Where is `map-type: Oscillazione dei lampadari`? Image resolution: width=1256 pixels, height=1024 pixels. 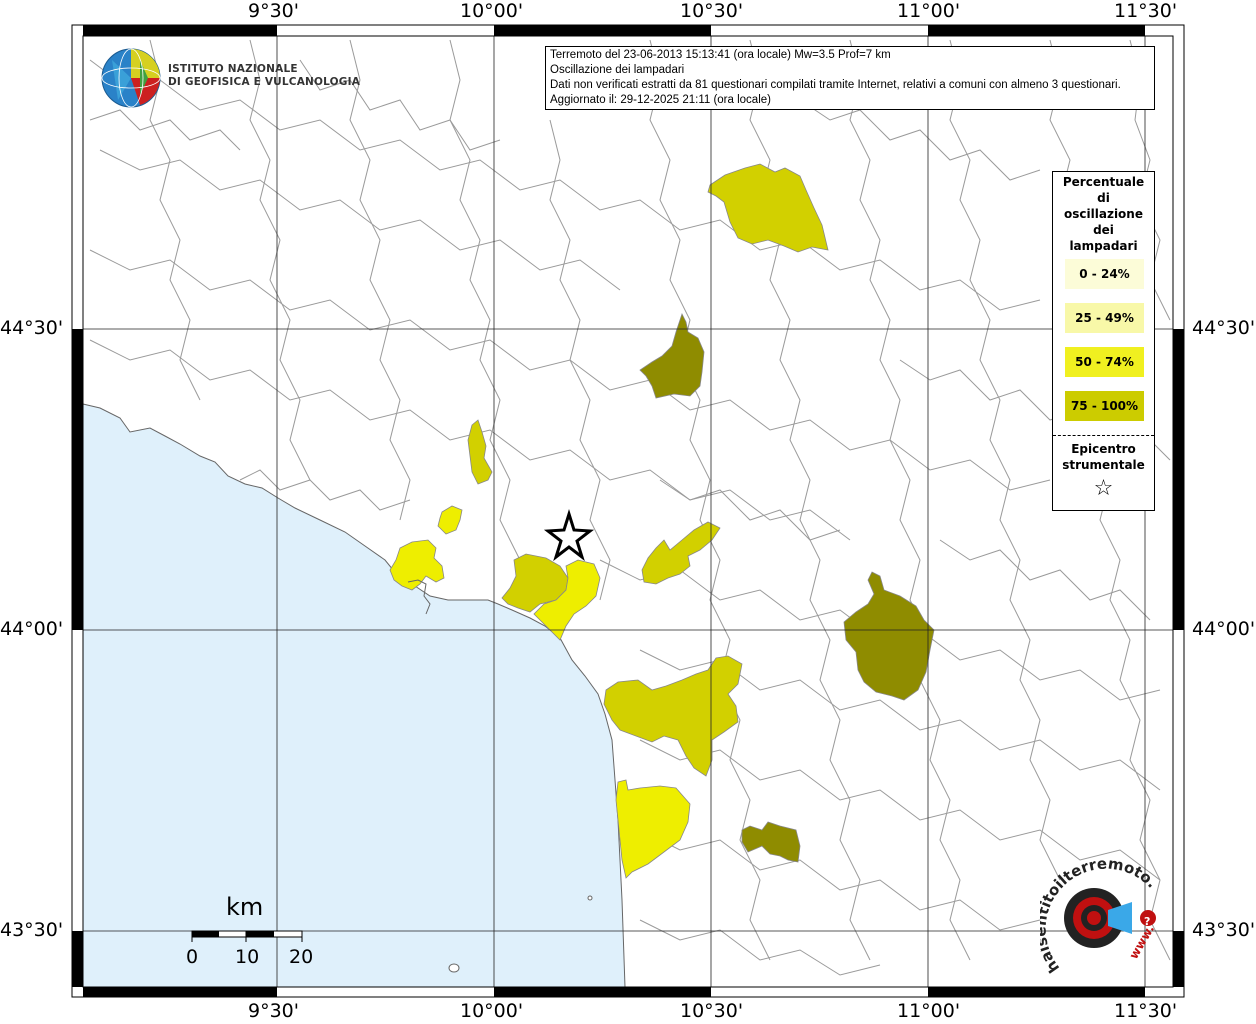
map-type: Oscillazione dei lampadari is located at coordinates (617, 70).